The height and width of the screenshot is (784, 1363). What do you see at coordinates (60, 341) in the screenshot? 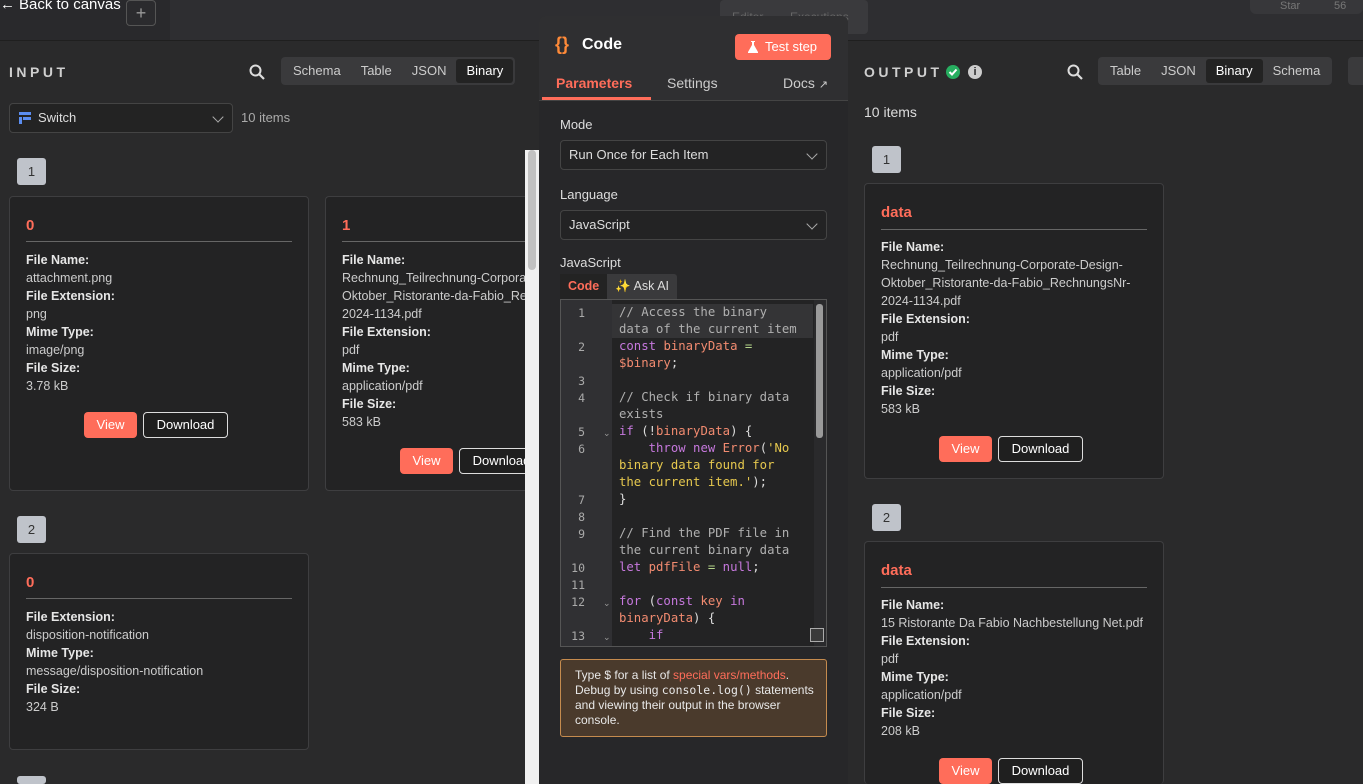
I see `mime-type-field: Mime Type: image/png` at bounding box center [60, 341].